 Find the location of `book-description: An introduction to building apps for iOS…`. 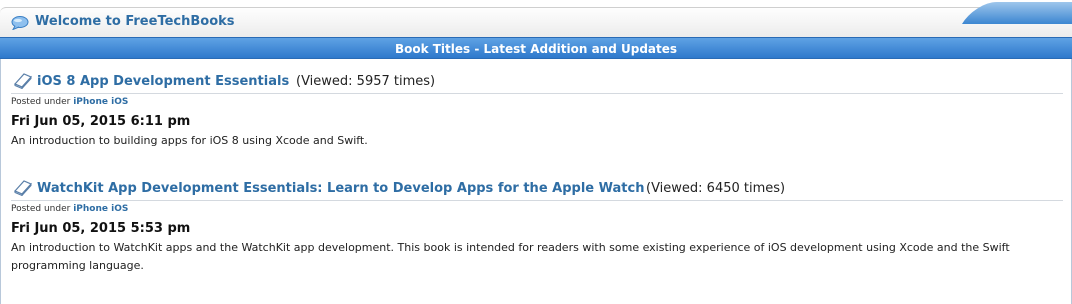

book-description: An introduction to building apps for iOS… is located at coordinates (189, 140).